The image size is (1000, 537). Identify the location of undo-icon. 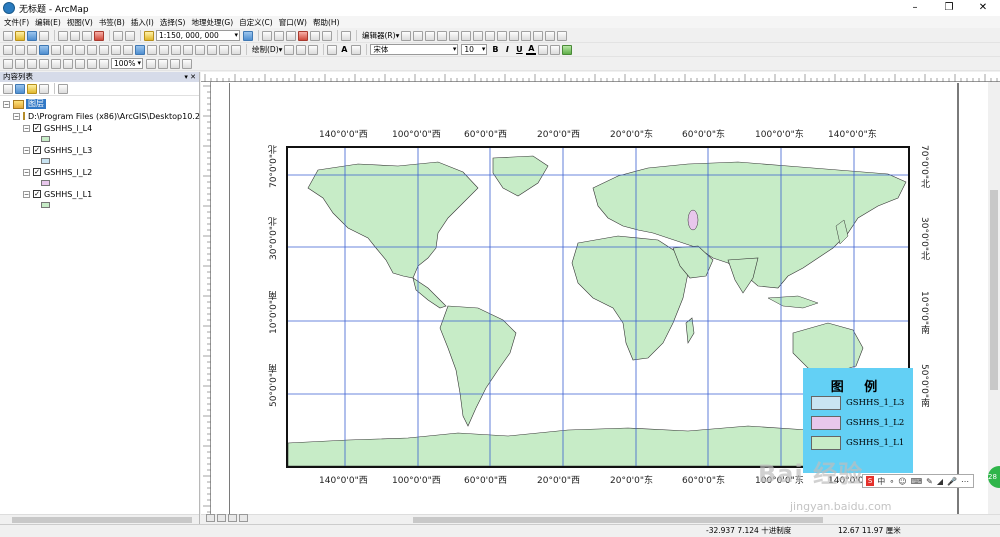
(118, 35).